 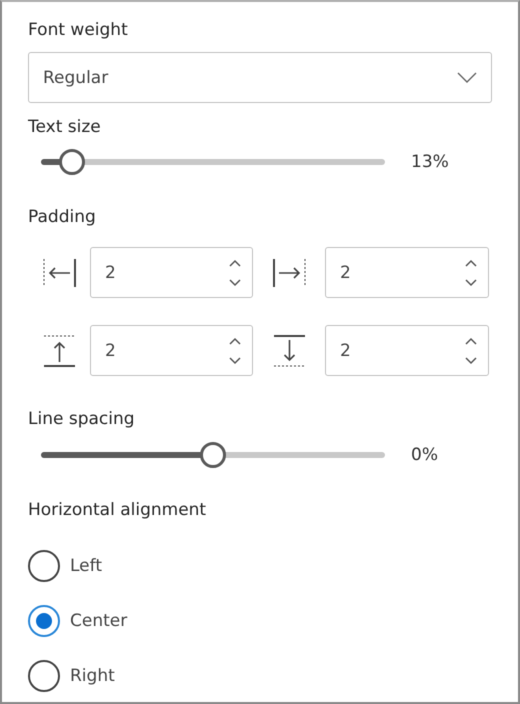 What do you see at coordinates (78, 30) in the screenshot?
I see `section-label: Font weight` at bounding box center [78, 30].